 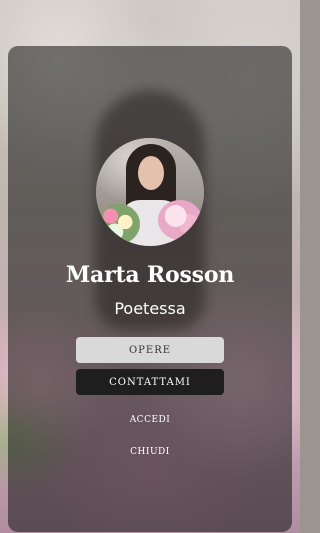 I want to click on close-link: CHIUDI, so click(x=150, y=452).